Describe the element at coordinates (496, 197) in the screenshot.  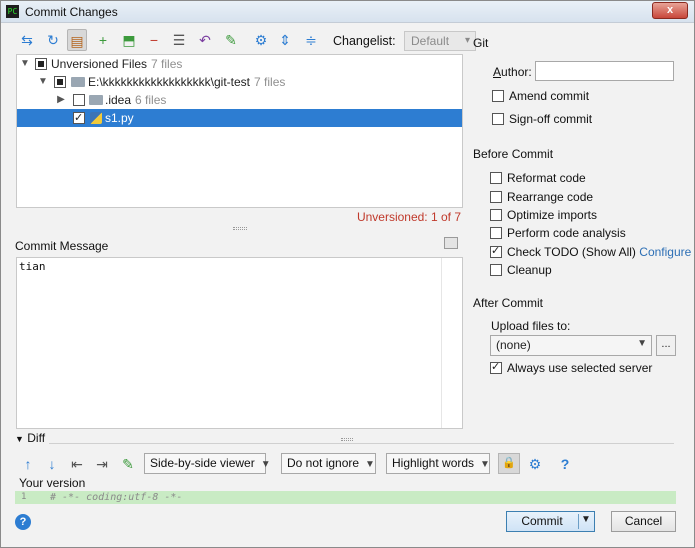
I see `rearrange-code-checkbox` at that location.